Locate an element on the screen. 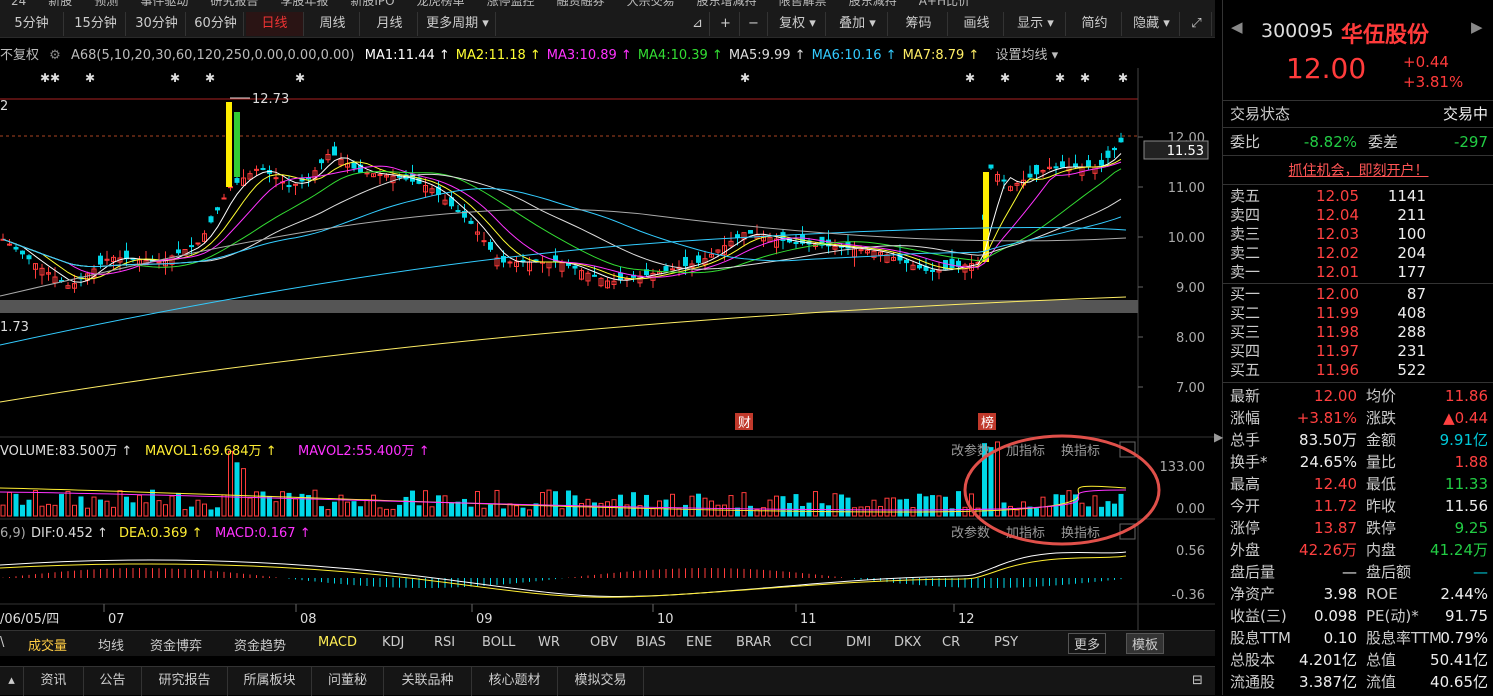  vol-param-button: 加指标 is located at coordinates (1025, 451).